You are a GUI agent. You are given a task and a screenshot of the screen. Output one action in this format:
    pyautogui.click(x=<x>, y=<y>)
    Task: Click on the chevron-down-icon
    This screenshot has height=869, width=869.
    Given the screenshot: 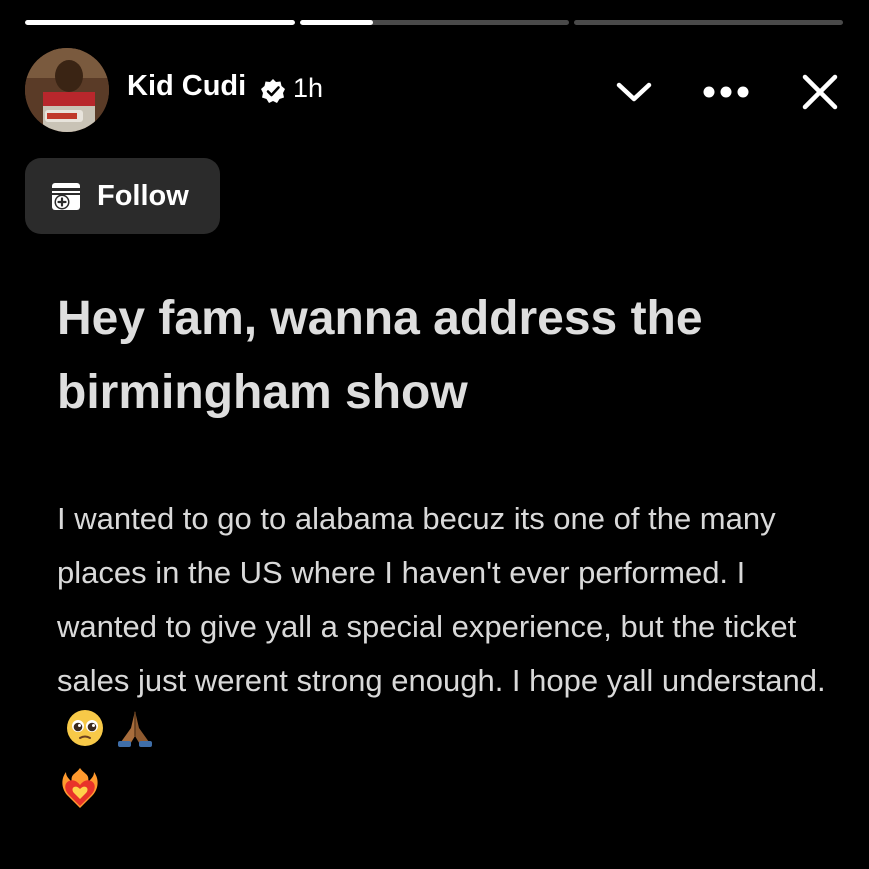 What is the action you would take?
    pyautogui.click(x=634, y=92)
    